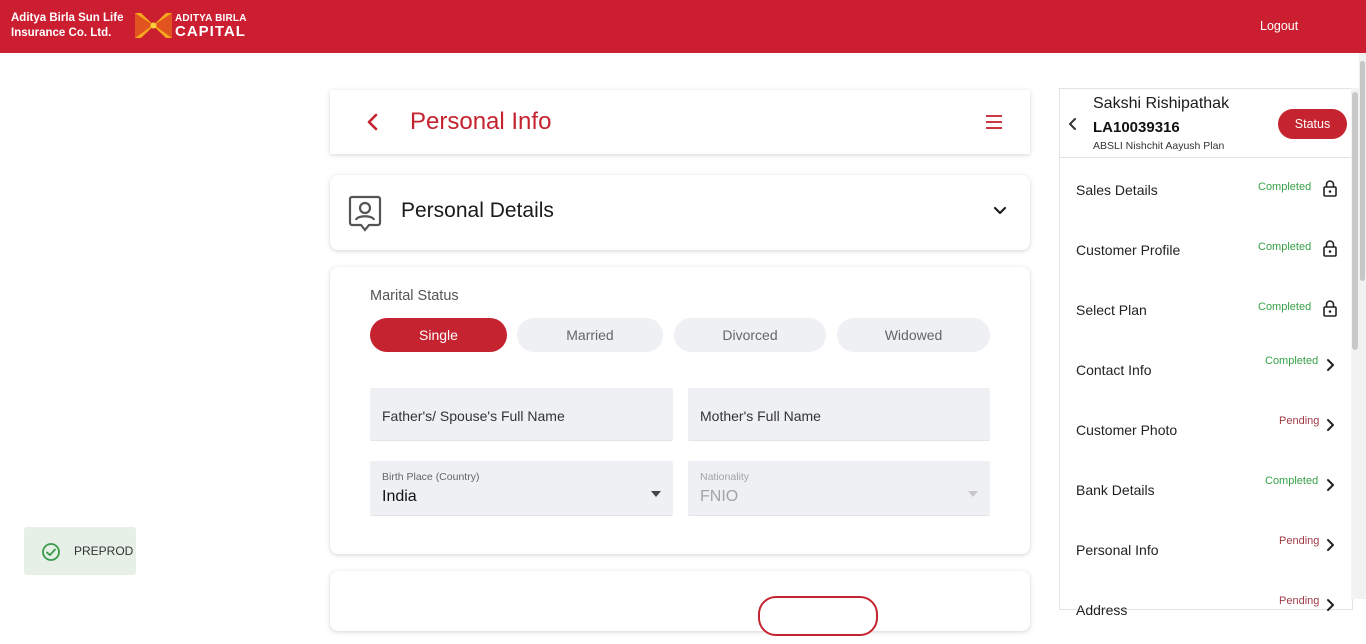  I want to click on nationality-select: Nationality FNIO, so click(839, 488).